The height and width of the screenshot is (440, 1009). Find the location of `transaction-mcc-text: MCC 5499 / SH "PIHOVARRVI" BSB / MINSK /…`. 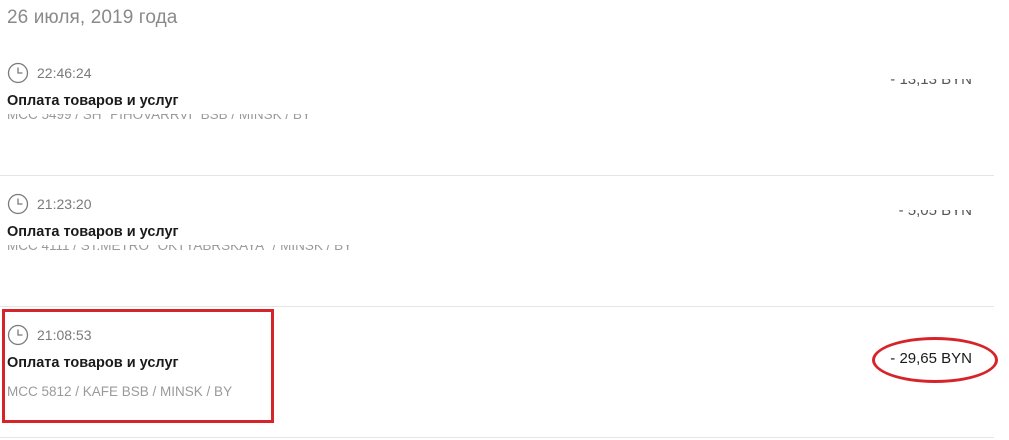

transaction-mcc-text: MCC 5499 / SH "PIHOVARRVI" BSB / MINSK /… is located at coordinates (159, 118).